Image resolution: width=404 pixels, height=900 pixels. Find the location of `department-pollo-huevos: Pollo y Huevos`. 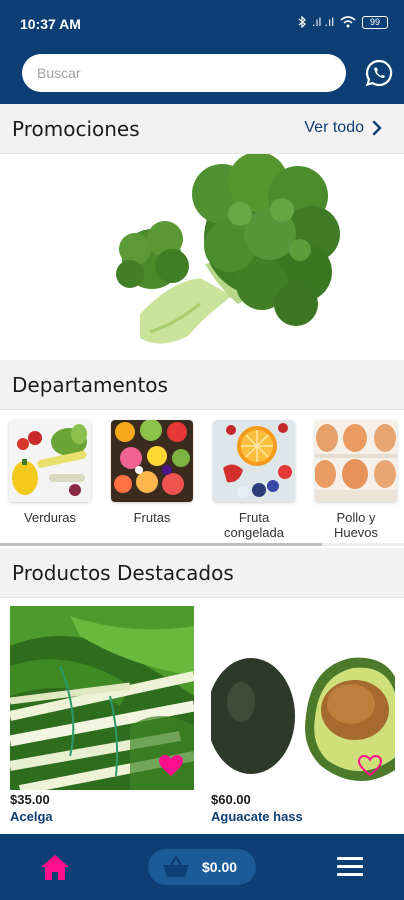

department-pollo-huevos: Pollo y Huevos is located at coordinates (356, 480).